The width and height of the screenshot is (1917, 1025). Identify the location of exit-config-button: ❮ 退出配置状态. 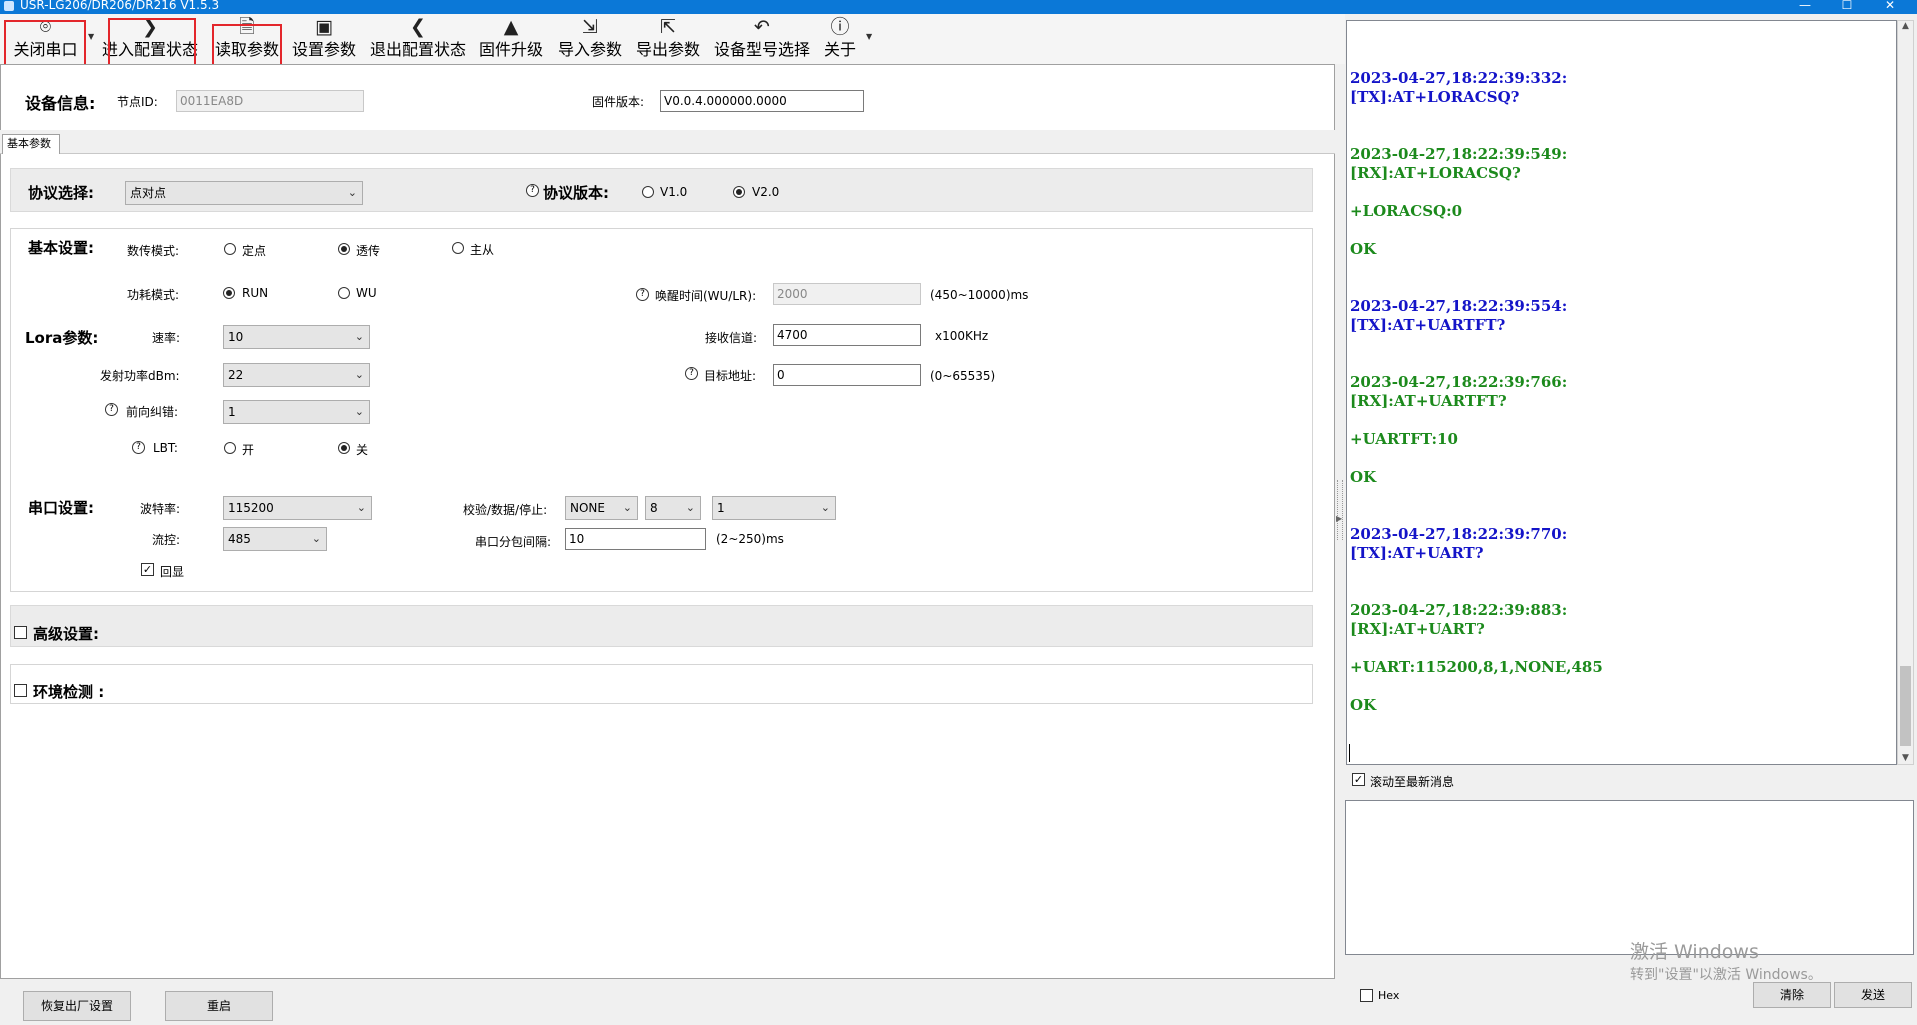
(418, 39).